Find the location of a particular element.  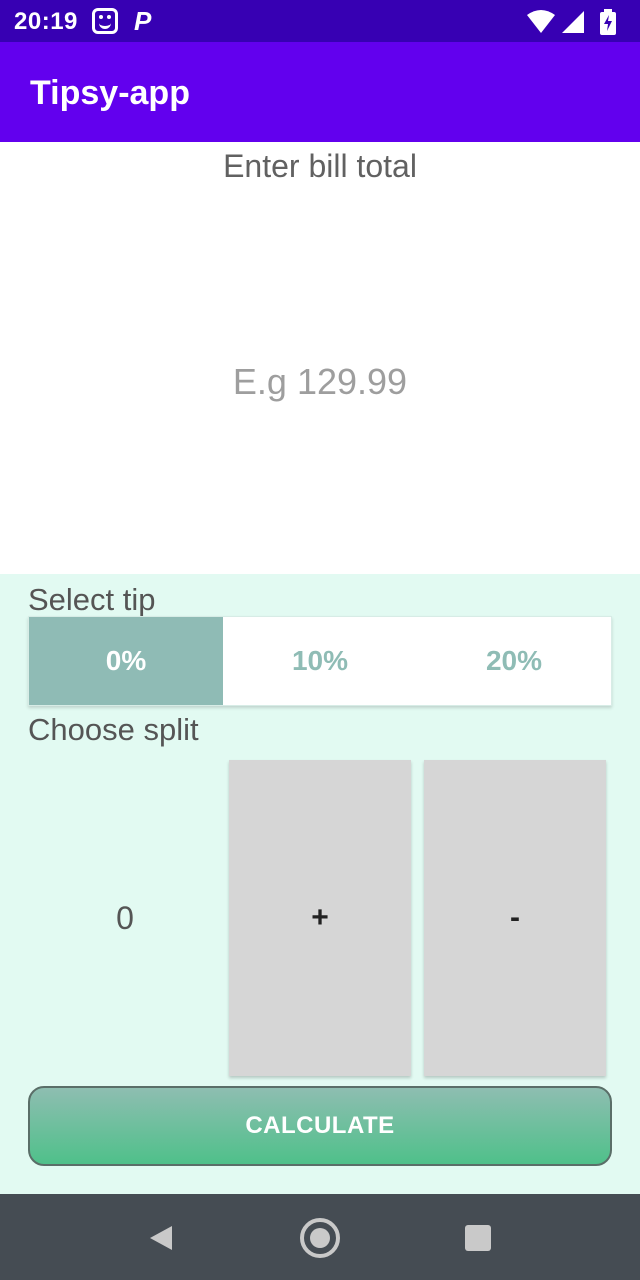

tip-20-button: 20% is located at coordinates (514, 661).